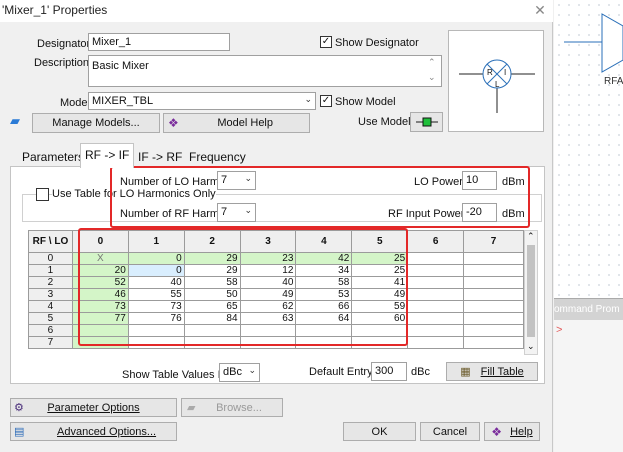  I want to click on symbol-r-label: R, so click(490, 72).